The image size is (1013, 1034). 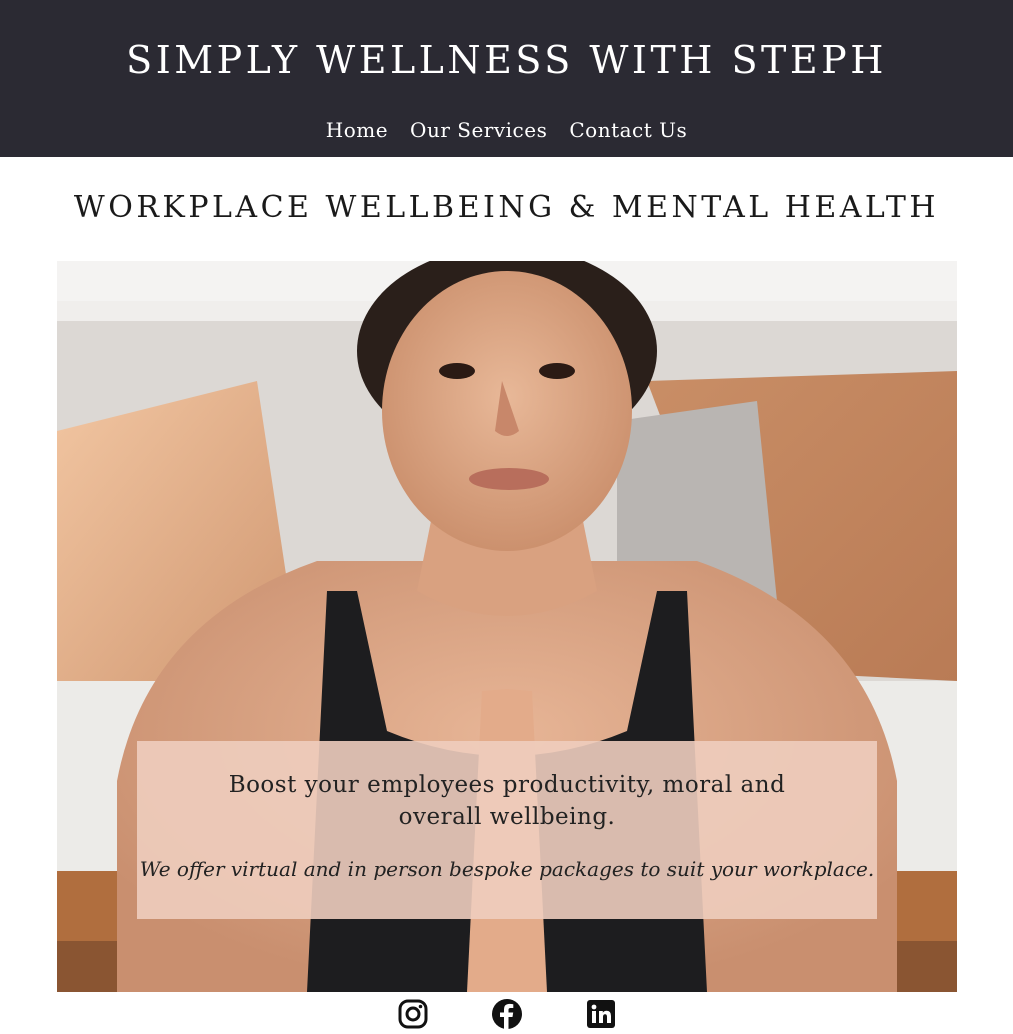 I want to click on facebook-icon, so click(x=507, y=1014).